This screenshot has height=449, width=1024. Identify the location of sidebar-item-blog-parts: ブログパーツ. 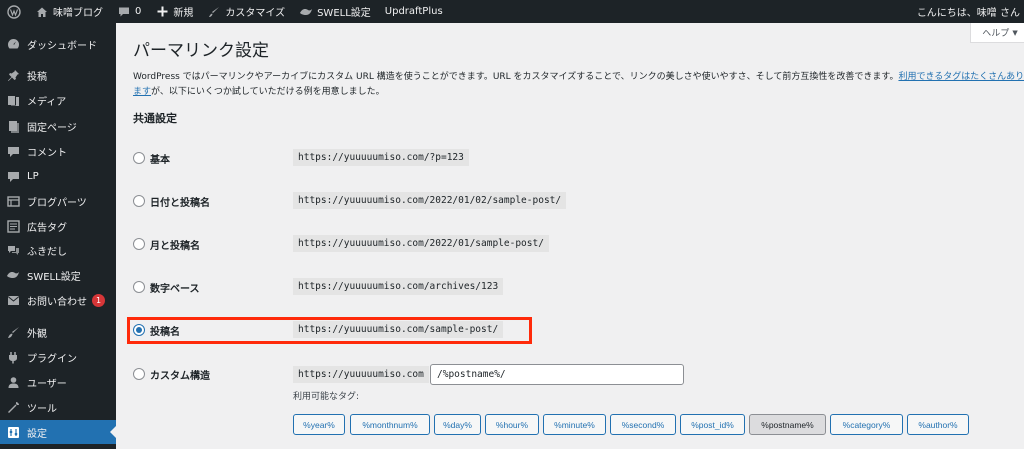
(58, 201).